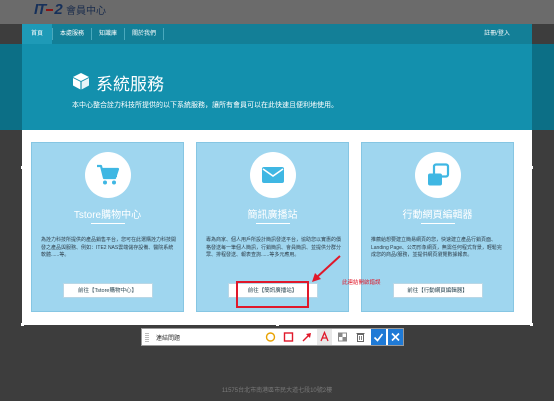 This screenshot has width=554, height=401. I want to click on trash-icon, so click(360, 337).